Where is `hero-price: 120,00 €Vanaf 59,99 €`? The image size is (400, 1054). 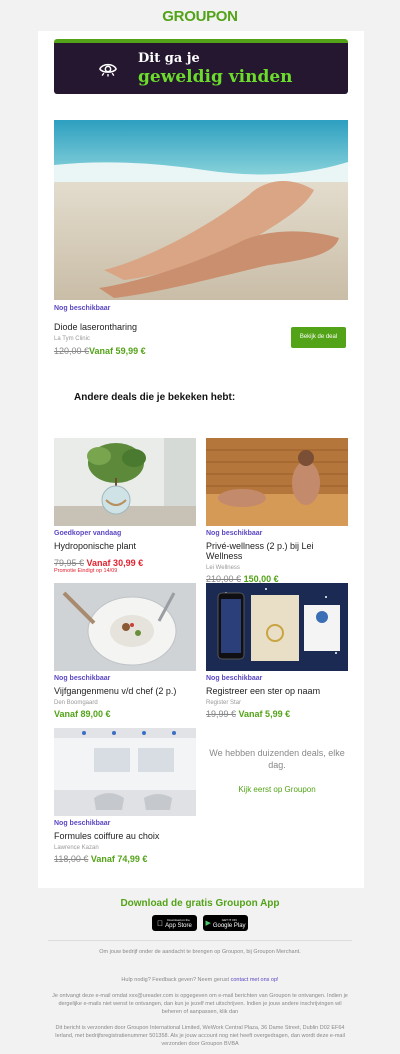 hero-price: 120,00 €Vanaf 59,99 € is located at coordinates (100, 351).